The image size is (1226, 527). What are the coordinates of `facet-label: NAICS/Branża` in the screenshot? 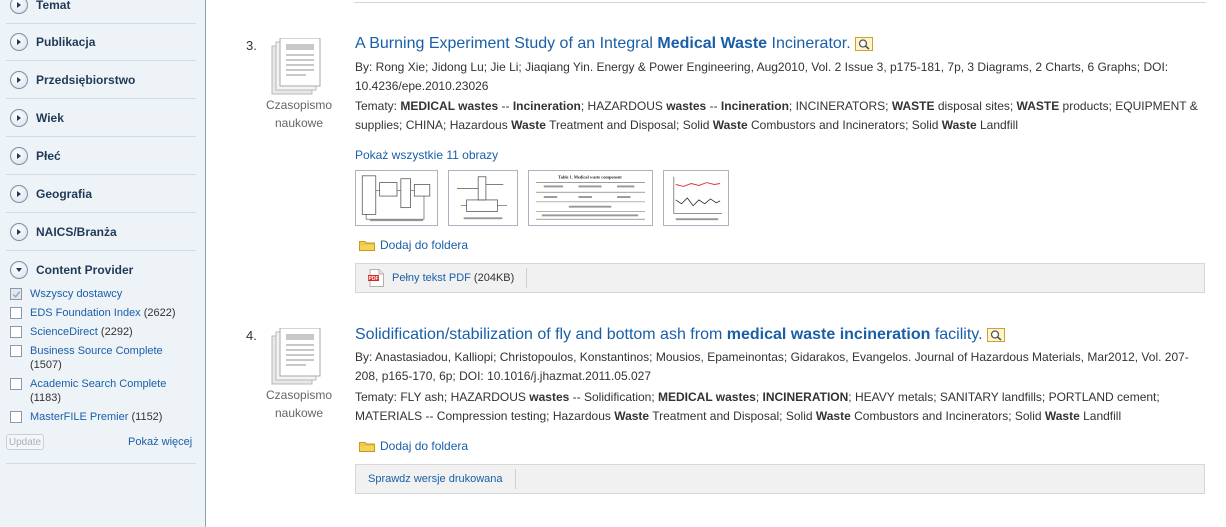 It's located at (76, 231).